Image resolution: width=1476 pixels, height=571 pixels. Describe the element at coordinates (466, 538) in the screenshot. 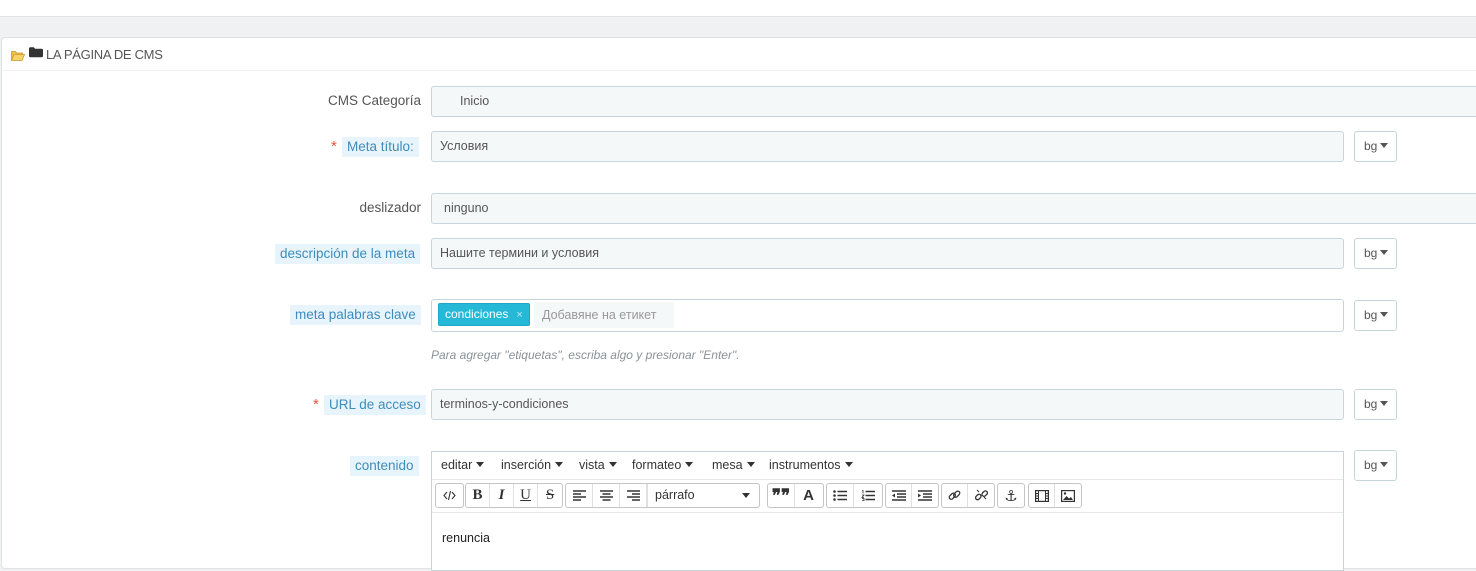

I see `editor-body-text: renuncia` at that location.